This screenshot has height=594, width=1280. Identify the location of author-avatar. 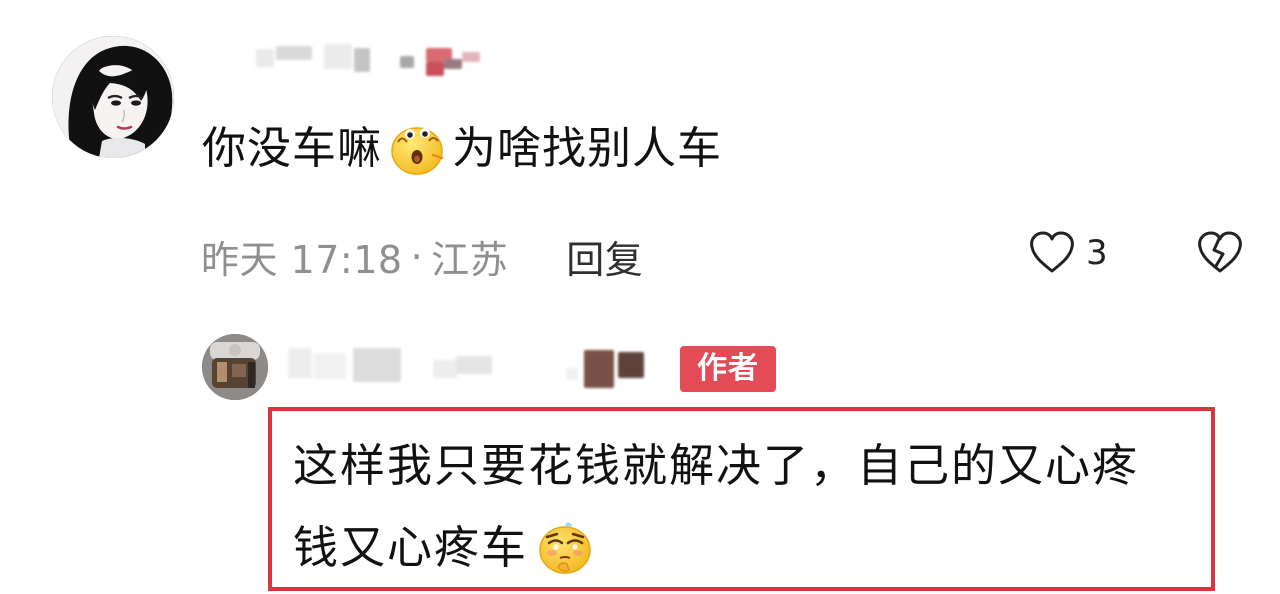
(235, 367).